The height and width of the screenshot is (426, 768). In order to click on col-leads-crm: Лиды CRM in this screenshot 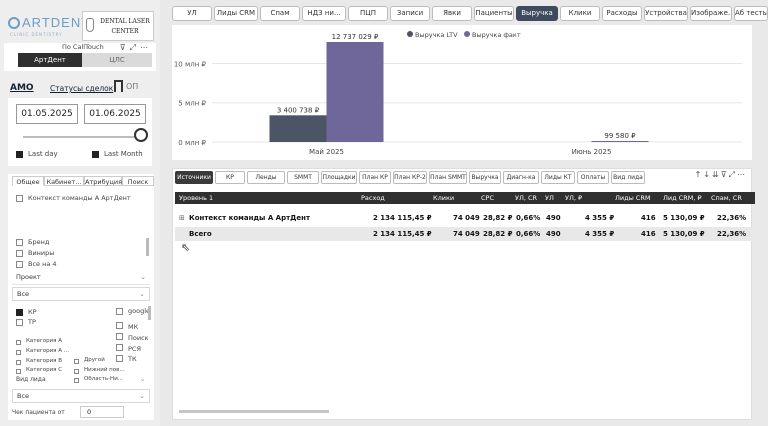, I will do `click(632, 198)`.